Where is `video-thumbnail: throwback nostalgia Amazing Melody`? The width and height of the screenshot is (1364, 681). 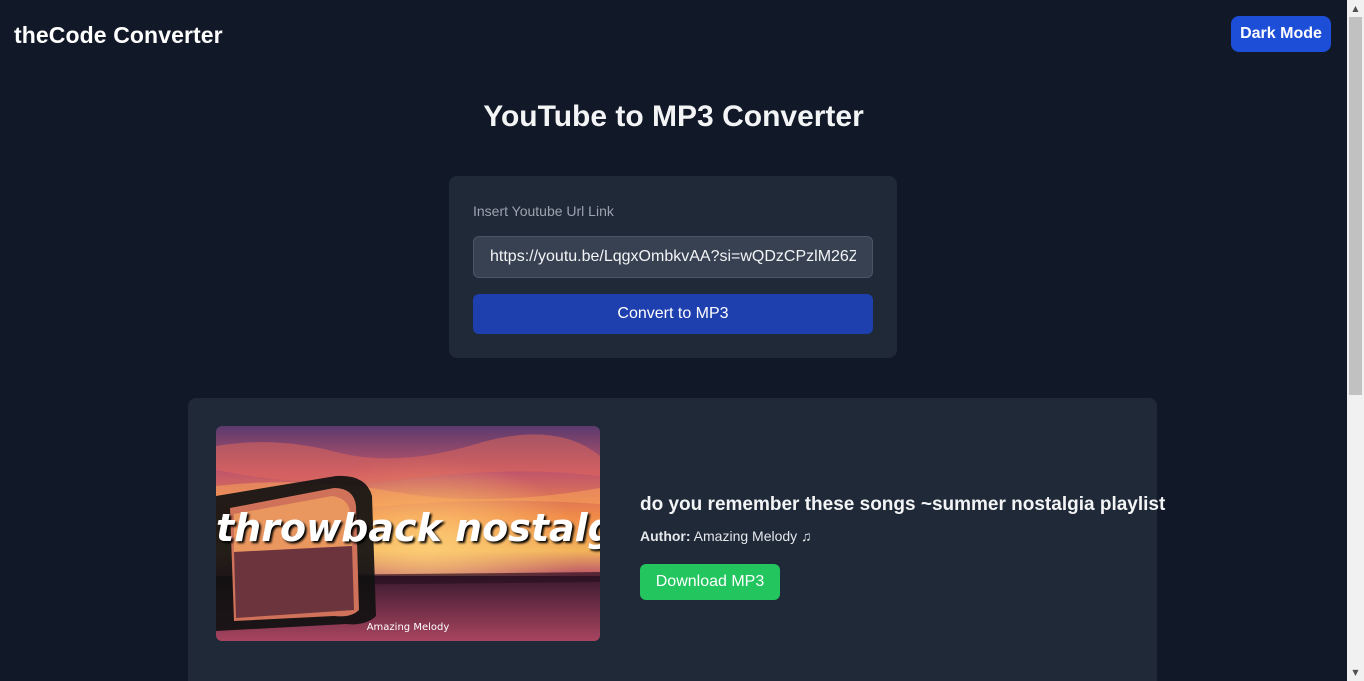
video-thumbnail: throwback nostalgia Amazing Melody is located at coordinates (408, 533).